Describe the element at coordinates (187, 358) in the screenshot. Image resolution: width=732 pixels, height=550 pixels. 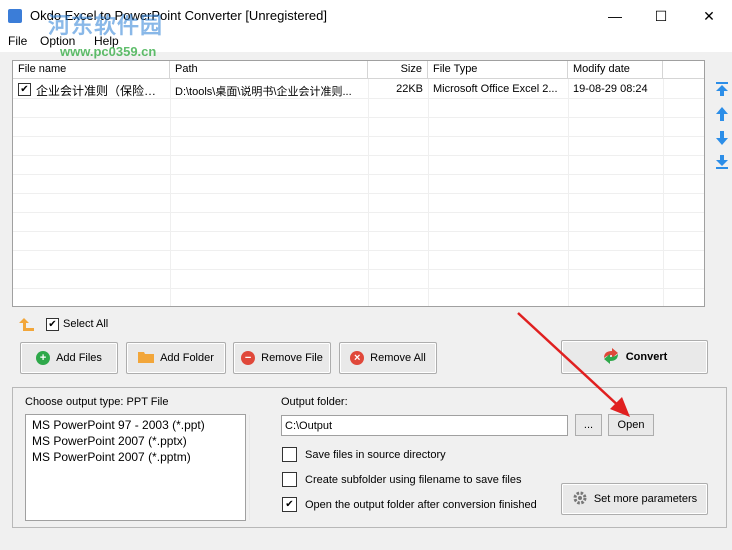
I see `add-folder-label: Add Folder` at that location.